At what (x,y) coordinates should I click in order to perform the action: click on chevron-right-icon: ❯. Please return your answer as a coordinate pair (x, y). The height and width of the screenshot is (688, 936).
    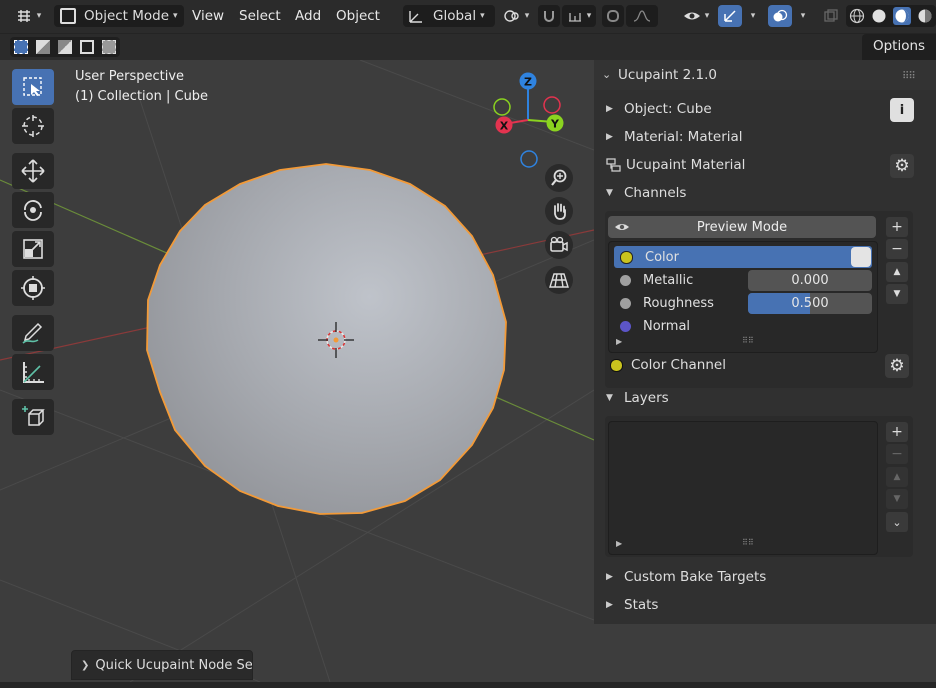
    Looking at the image, I should click on (85, 665).